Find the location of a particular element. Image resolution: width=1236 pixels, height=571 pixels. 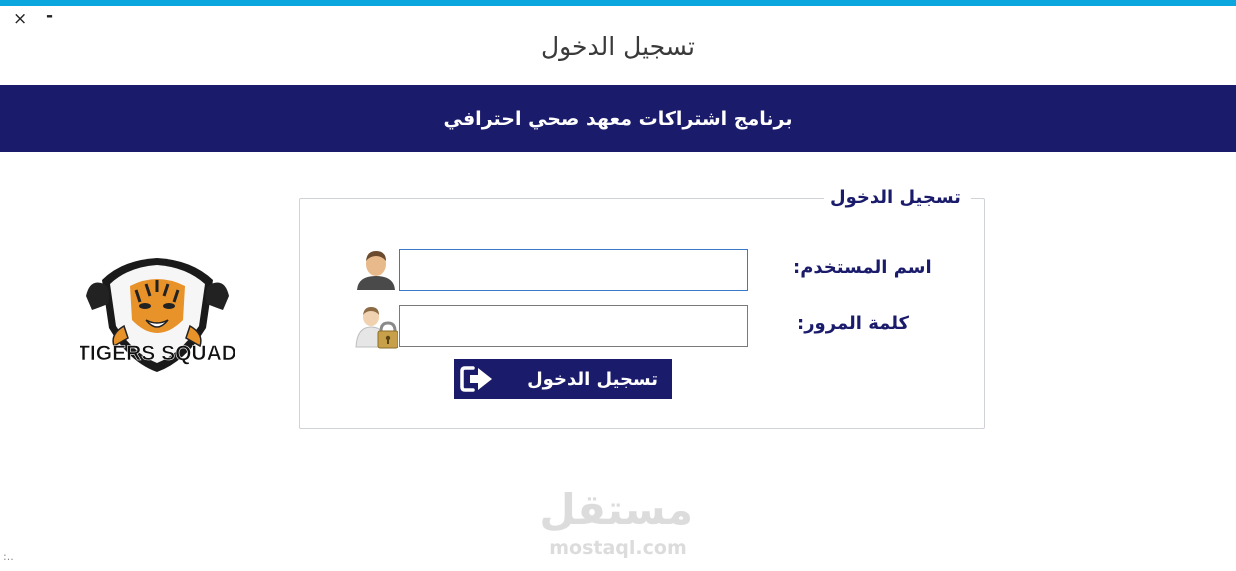

logo-text: TIGERS SQUAD is located at coordinates (157, 353).